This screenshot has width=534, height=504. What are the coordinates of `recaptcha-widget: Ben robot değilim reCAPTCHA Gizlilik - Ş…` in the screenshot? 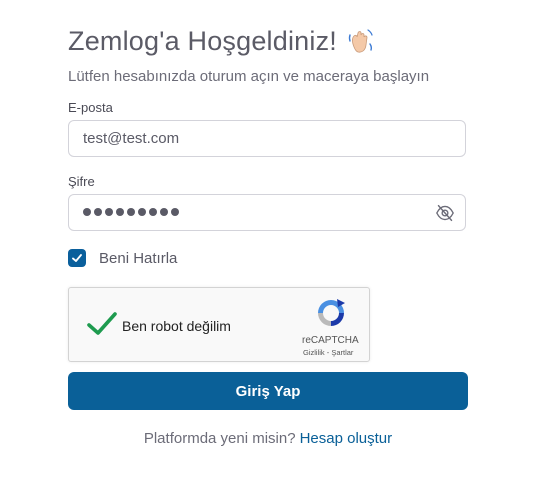 It's located at (219, 324).